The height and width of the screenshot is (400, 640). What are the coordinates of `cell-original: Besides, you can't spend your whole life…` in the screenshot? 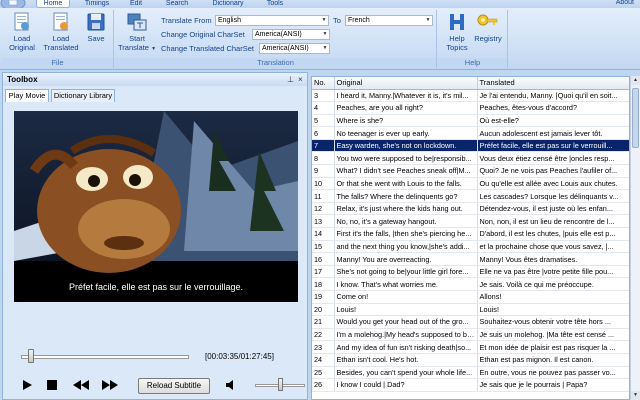 It's located at (406, 373).